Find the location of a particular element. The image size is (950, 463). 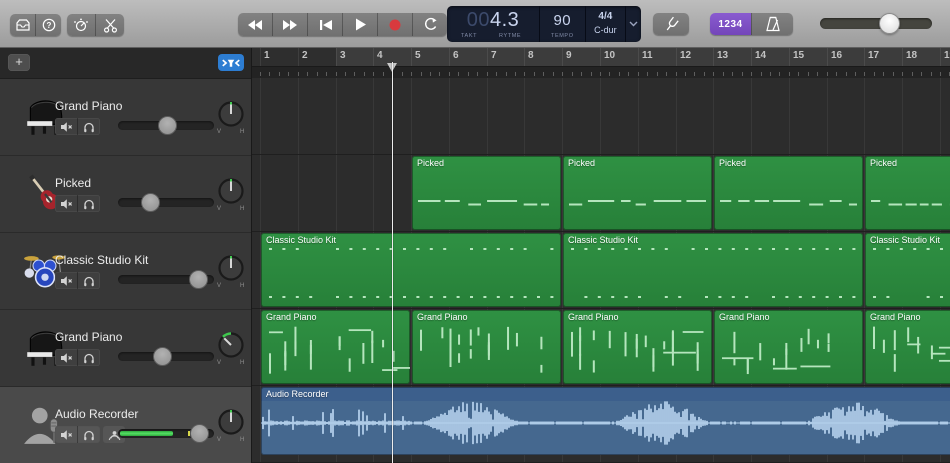

region-grand-piano-bar1: Grand Piano is located at coordinates (335, 347).